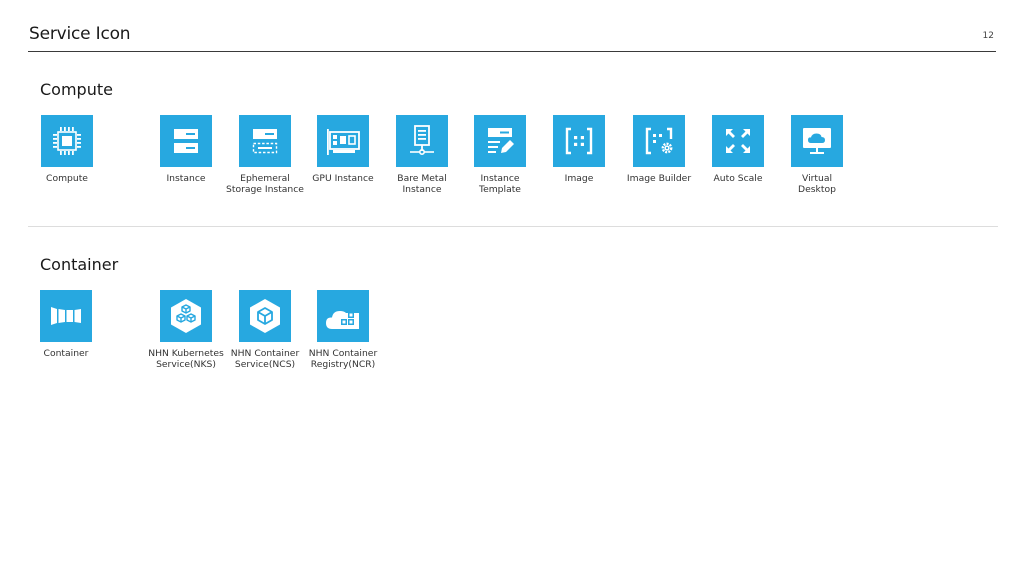 The width and height of the screenshot is (1024, 576). Describe the element at coordinates (579, 178) in the screenshot. I see `service-label: Image` at that location.